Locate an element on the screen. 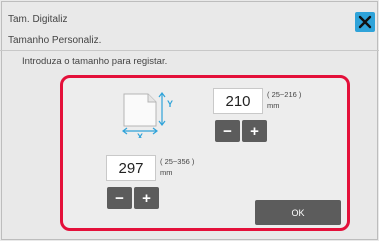 Image resolution: width=379 pixels, height=241 pixels. y-size-input: 210 is located at coordinates (238, 101).